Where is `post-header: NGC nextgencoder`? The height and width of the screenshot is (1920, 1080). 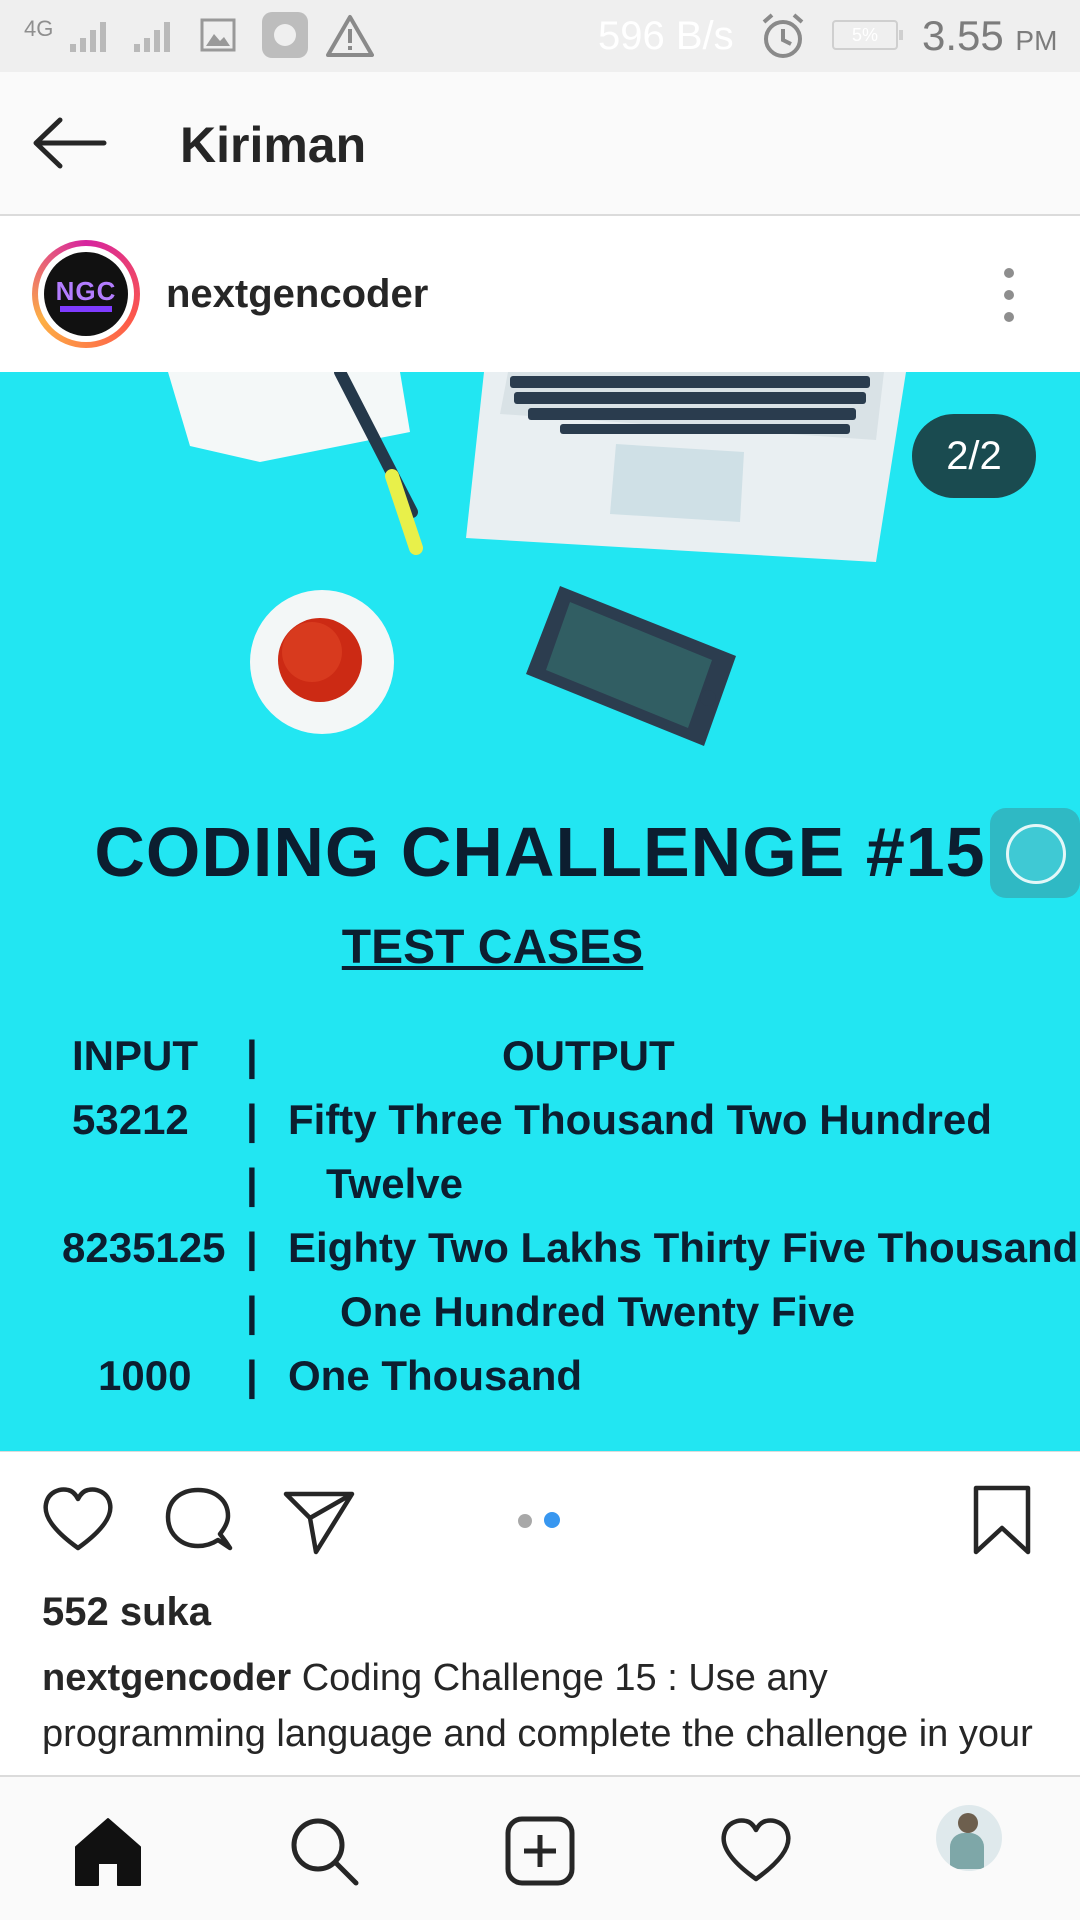
post-header: NGC nextgencoder is located at coordinates (540, 294).